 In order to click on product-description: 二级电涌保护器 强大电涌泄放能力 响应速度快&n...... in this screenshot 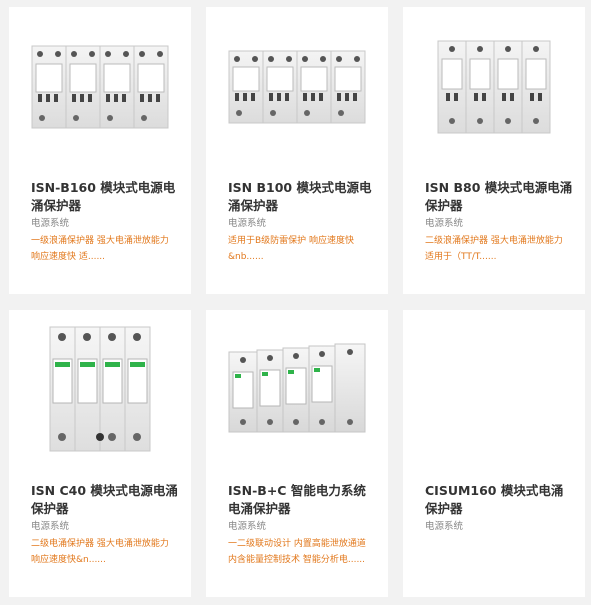, I will do `click(100, 552)`.